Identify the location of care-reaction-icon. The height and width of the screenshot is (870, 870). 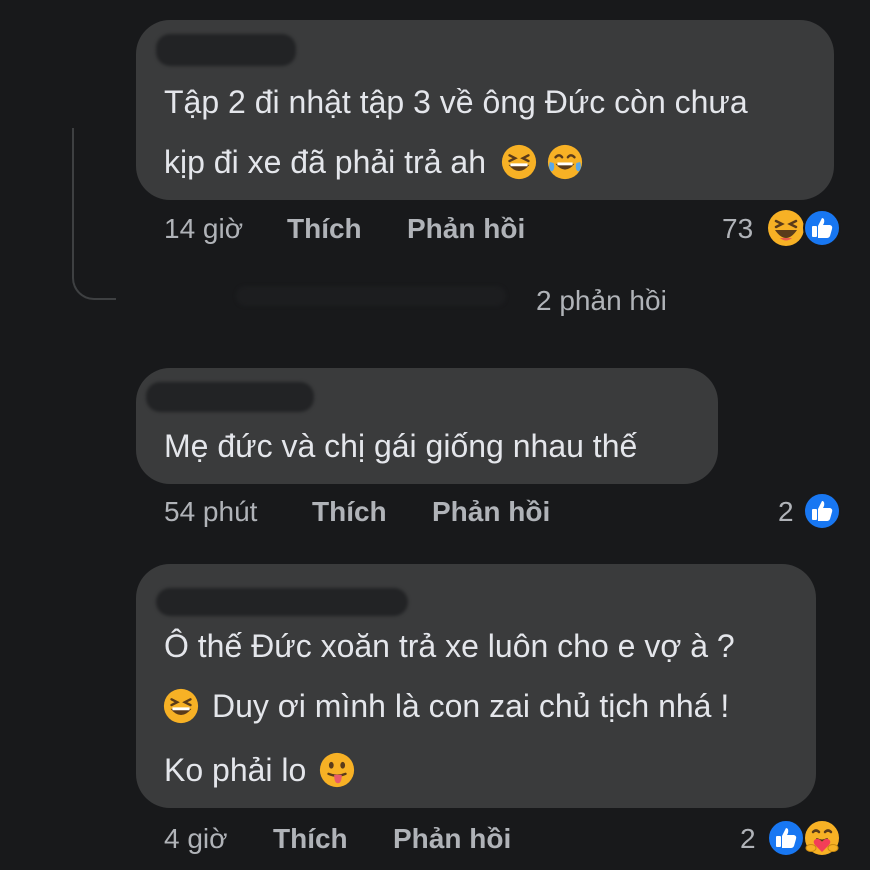
(822, 838).